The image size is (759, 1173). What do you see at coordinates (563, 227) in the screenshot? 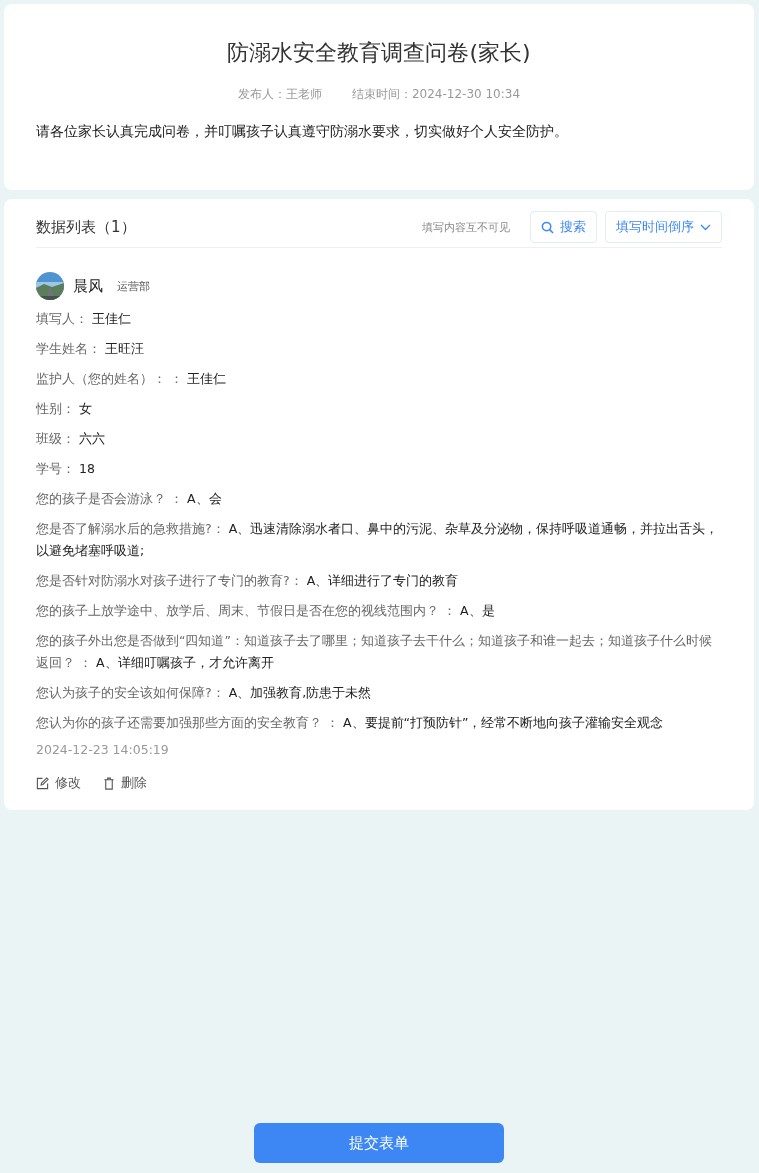
I see `search-button: 搜索` at bounding box center [563, 227].